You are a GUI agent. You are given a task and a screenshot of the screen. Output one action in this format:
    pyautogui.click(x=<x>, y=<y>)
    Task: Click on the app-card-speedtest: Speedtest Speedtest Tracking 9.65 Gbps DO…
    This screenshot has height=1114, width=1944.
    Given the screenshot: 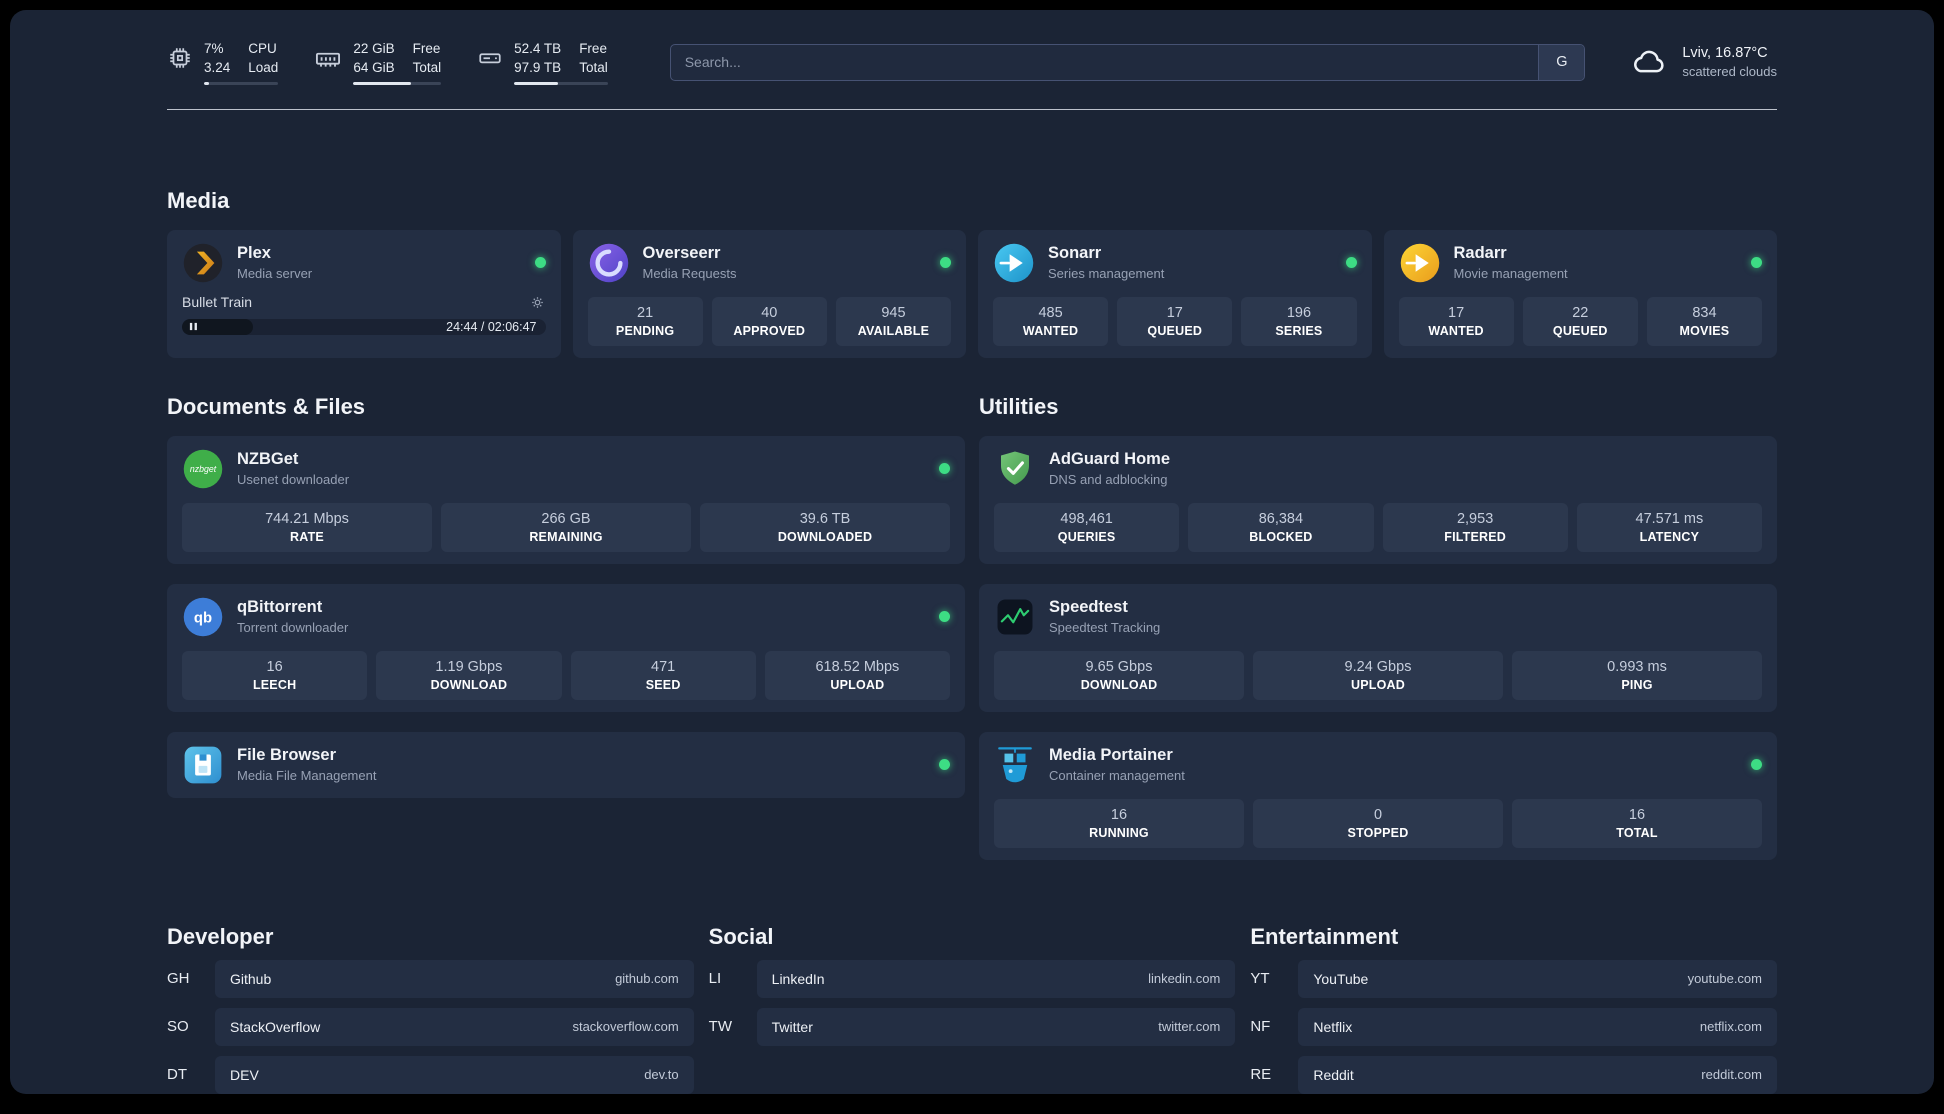 What is the action you would take?
    pyautogui.click(x=1378, y=647)
    